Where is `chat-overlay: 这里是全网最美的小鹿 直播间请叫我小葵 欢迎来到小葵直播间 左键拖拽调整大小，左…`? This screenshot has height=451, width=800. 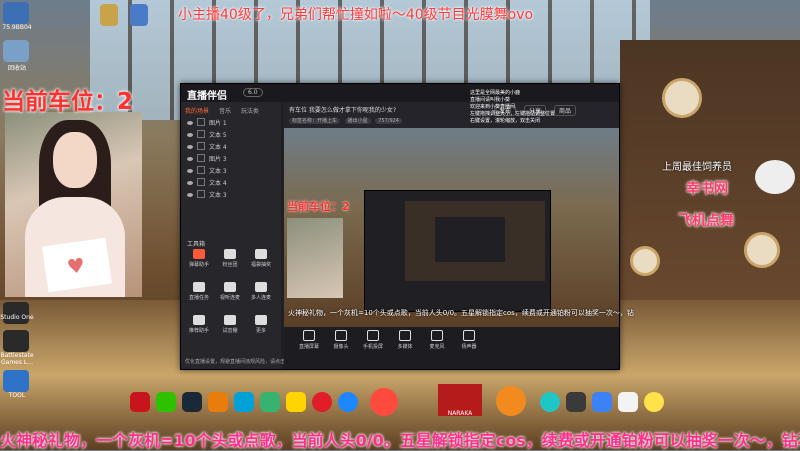 chat-overlay: 这里是全网最美的小鹿 直播间请叫我小葵 欢迎来到小葵直播间 左键拖拽调整大小，左… is located at coordinates (534, 107).